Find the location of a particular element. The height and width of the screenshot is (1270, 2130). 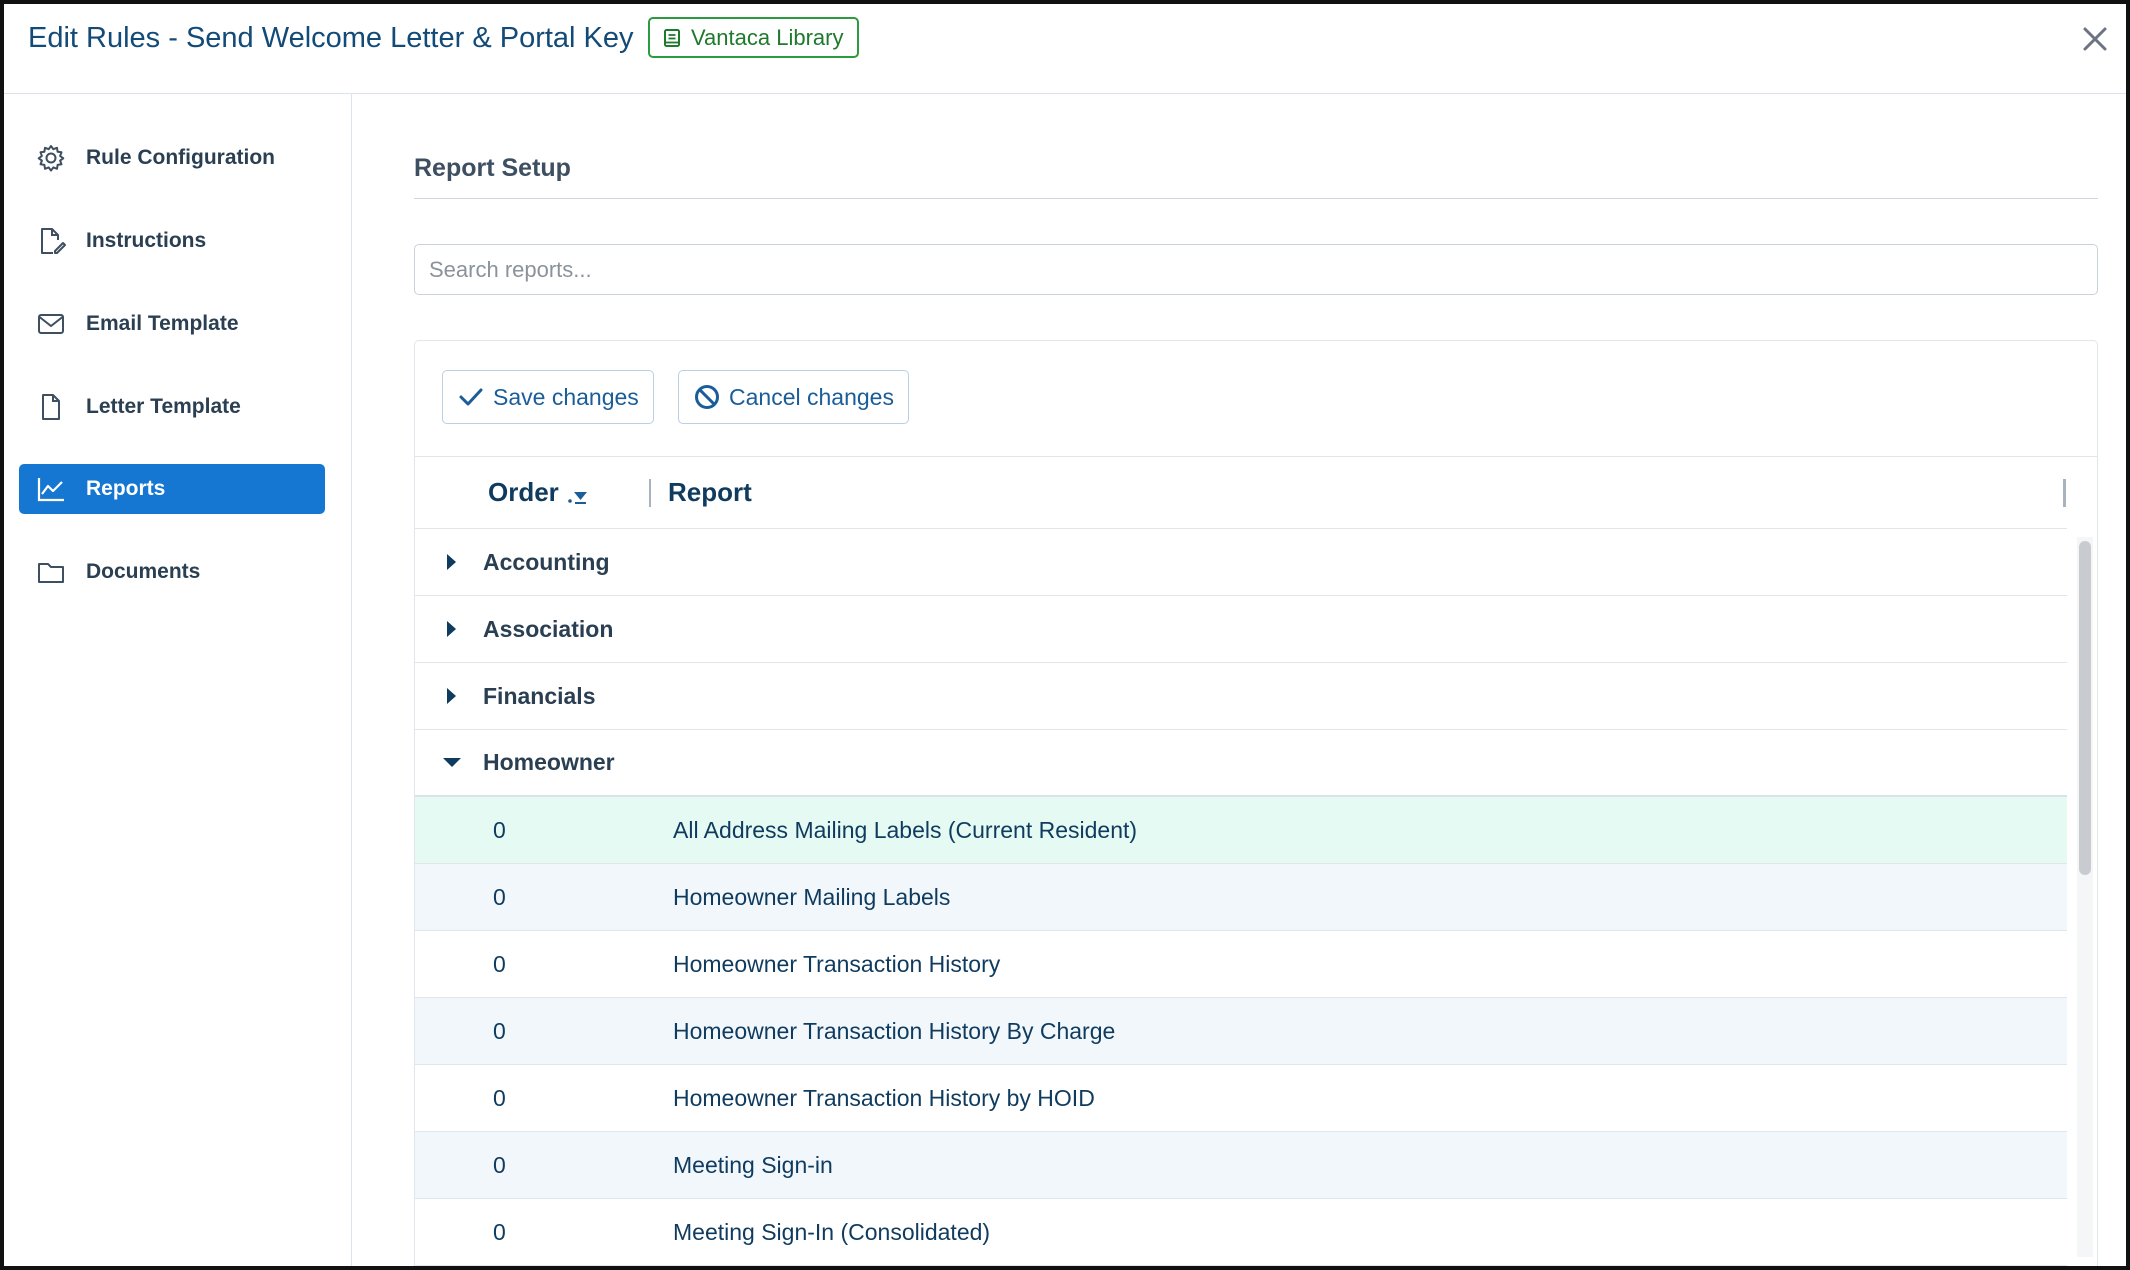

cancel-changes-label: Cancel changes is located at coordinates (811, 396).